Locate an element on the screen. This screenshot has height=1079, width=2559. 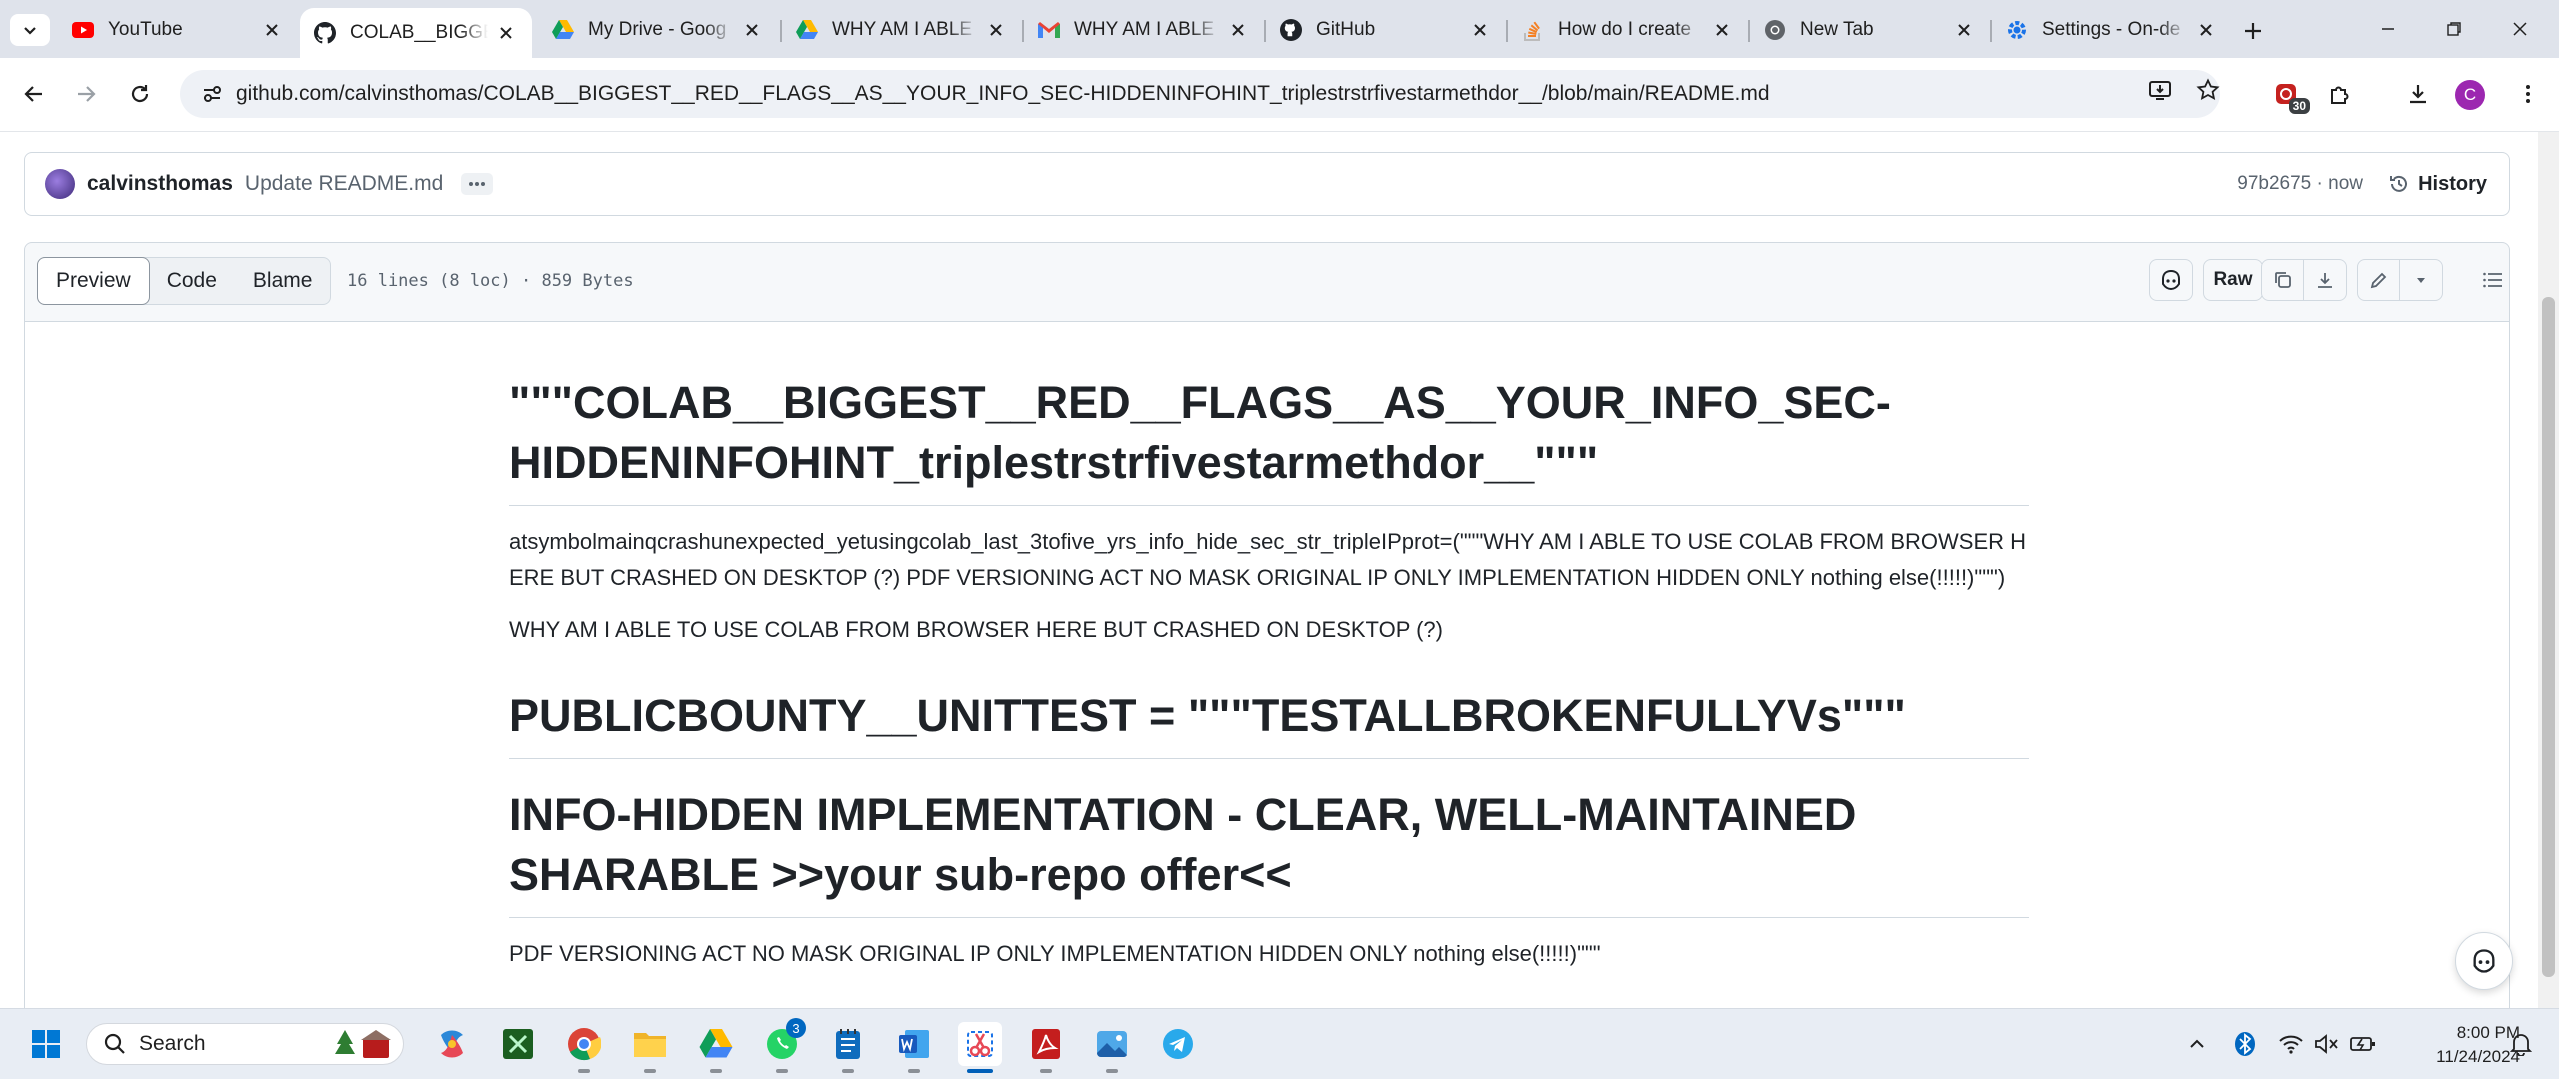
battery-tray is located at coordinates (2363, 1044).